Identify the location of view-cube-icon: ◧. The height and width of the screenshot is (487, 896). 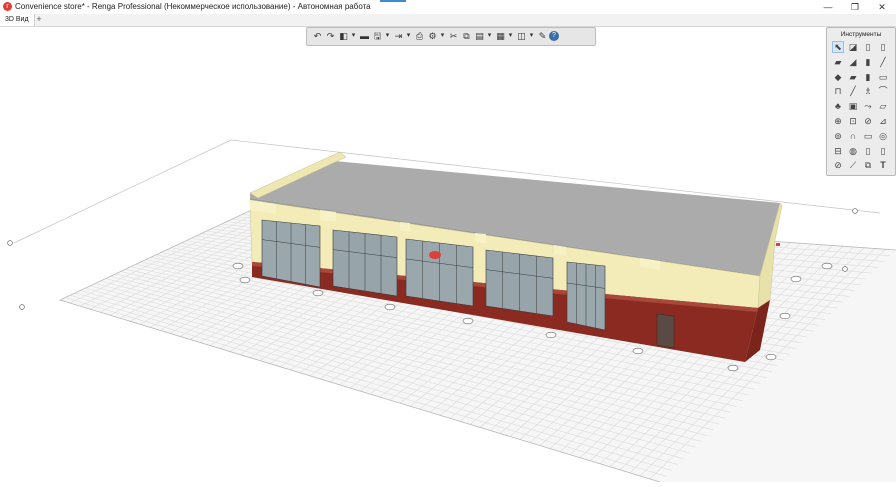
(343, 36).